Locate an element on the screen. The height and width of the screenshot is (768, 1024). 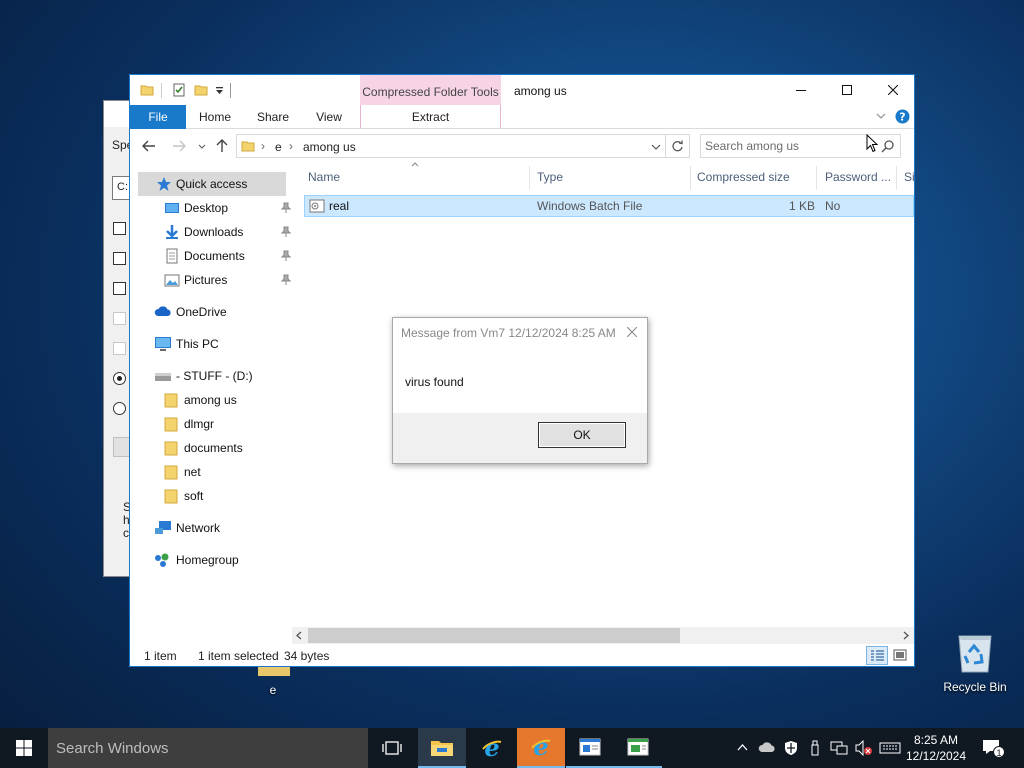
column-header-compressed-size: Compressed size is located at coordinates (743, 177).